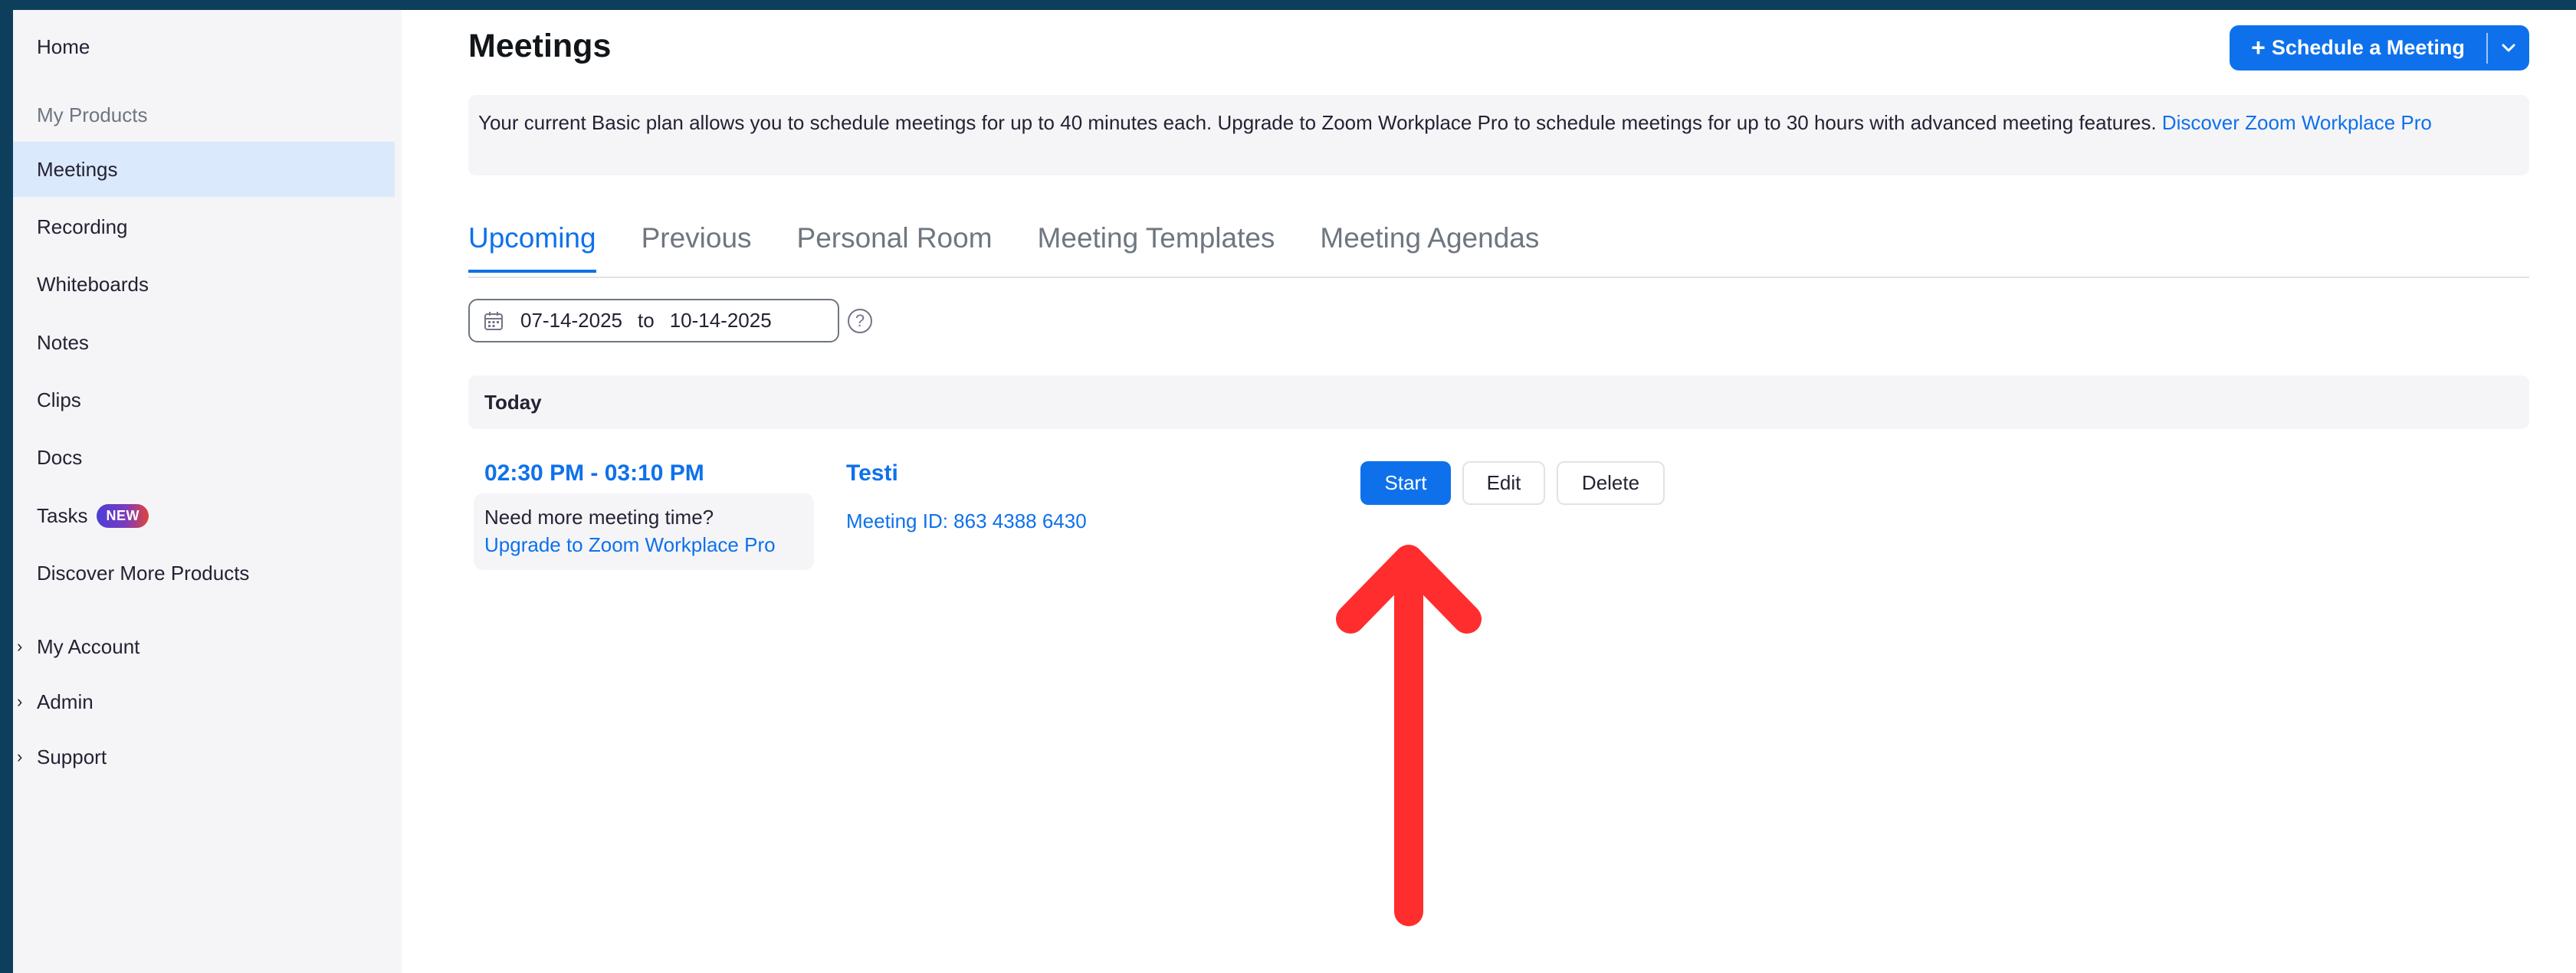 The width and height of the screenshot is (2576, 973). Describe the element at coordinates (2258, 47) in the screenshot. I see `plus-icon: +` at that location.